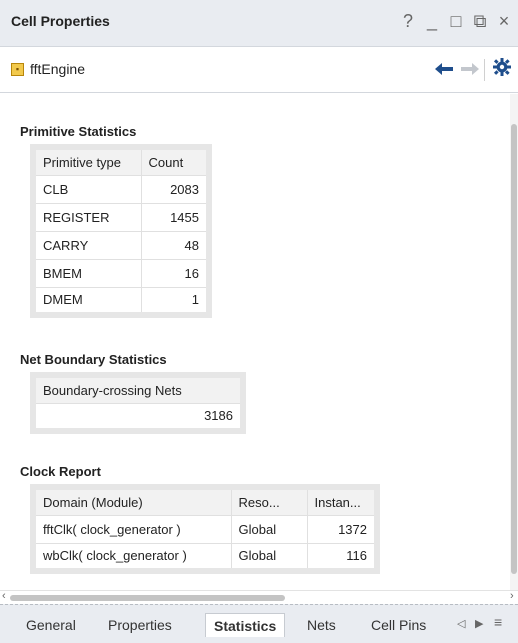  I want to click on net-boundary-title: Net Boundary Statistics, so click(93, 359).